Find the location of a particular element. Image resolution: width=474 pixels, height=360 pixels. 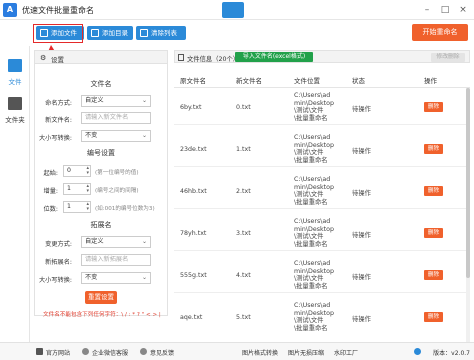

image-compress-link: 图片无损压缩 is located at coordinates (306, 352).